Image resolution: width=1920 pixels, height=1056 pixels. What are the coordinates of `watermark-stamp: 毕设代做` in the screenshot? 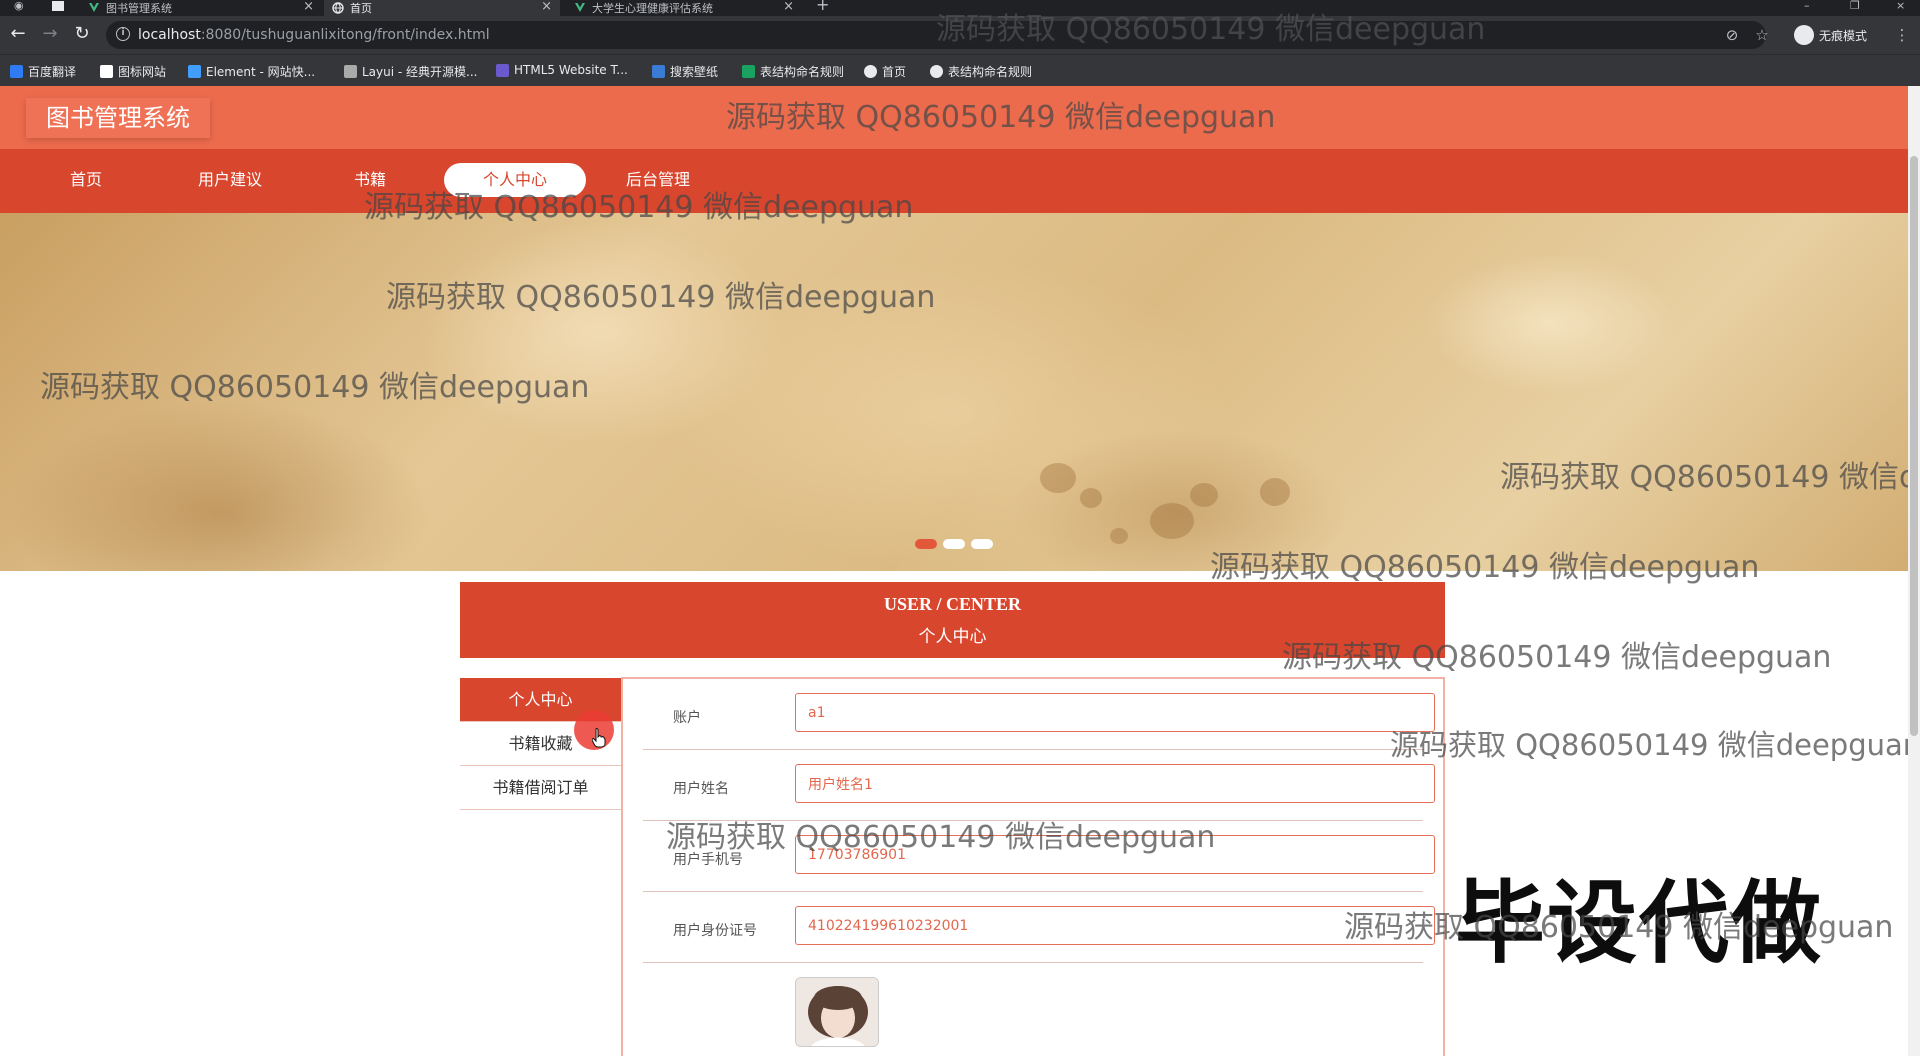 It's located at (1639, 923).